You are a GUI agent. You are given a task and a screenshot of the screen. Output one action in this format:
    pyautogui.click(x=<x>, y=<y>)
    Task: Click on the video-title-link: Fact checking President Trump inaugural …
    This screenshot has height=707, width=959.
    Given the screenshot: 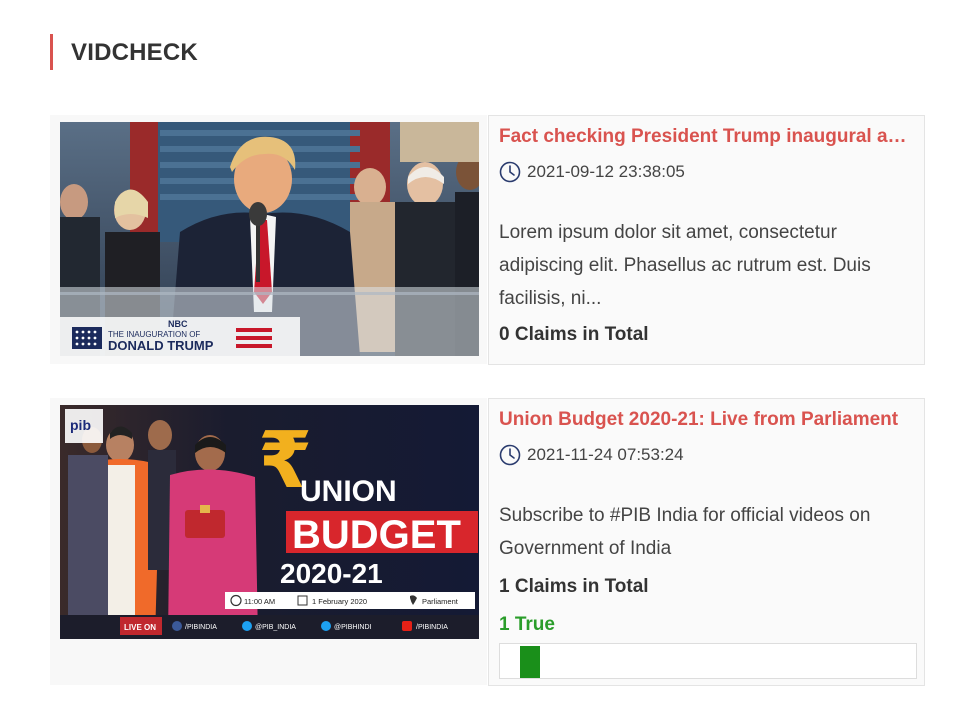 What is the action you would take?
    pyautogui.click(x=704, y=137)
    